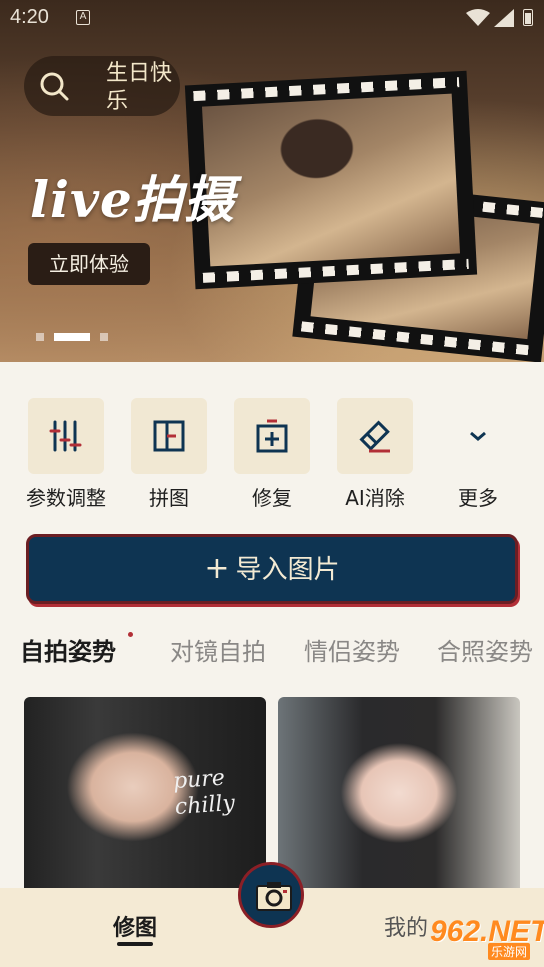 The image size is (544, 967). I want to click on nav-edit: 修图, so click(135, 926).